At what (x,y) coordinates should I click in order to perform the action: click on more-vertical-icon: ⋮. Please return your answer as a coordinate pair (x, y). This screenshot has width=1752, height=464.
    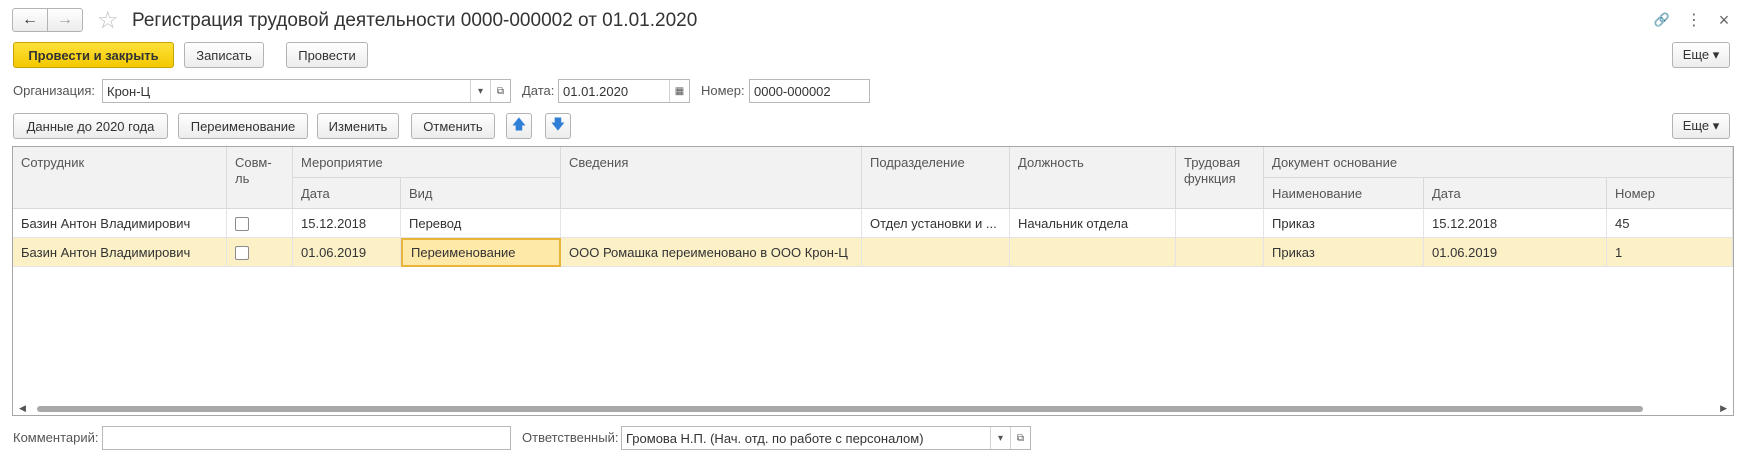
    Looking at the image, I should click on (1694, 20).